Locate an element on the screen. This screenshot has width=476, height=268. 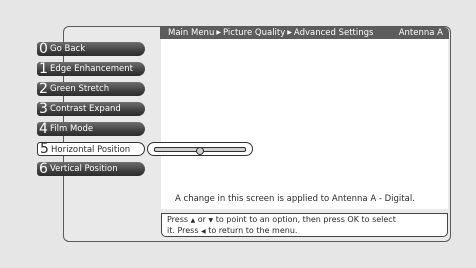
arrow-left-icon: ◀ is located at coordinates (203, 231).